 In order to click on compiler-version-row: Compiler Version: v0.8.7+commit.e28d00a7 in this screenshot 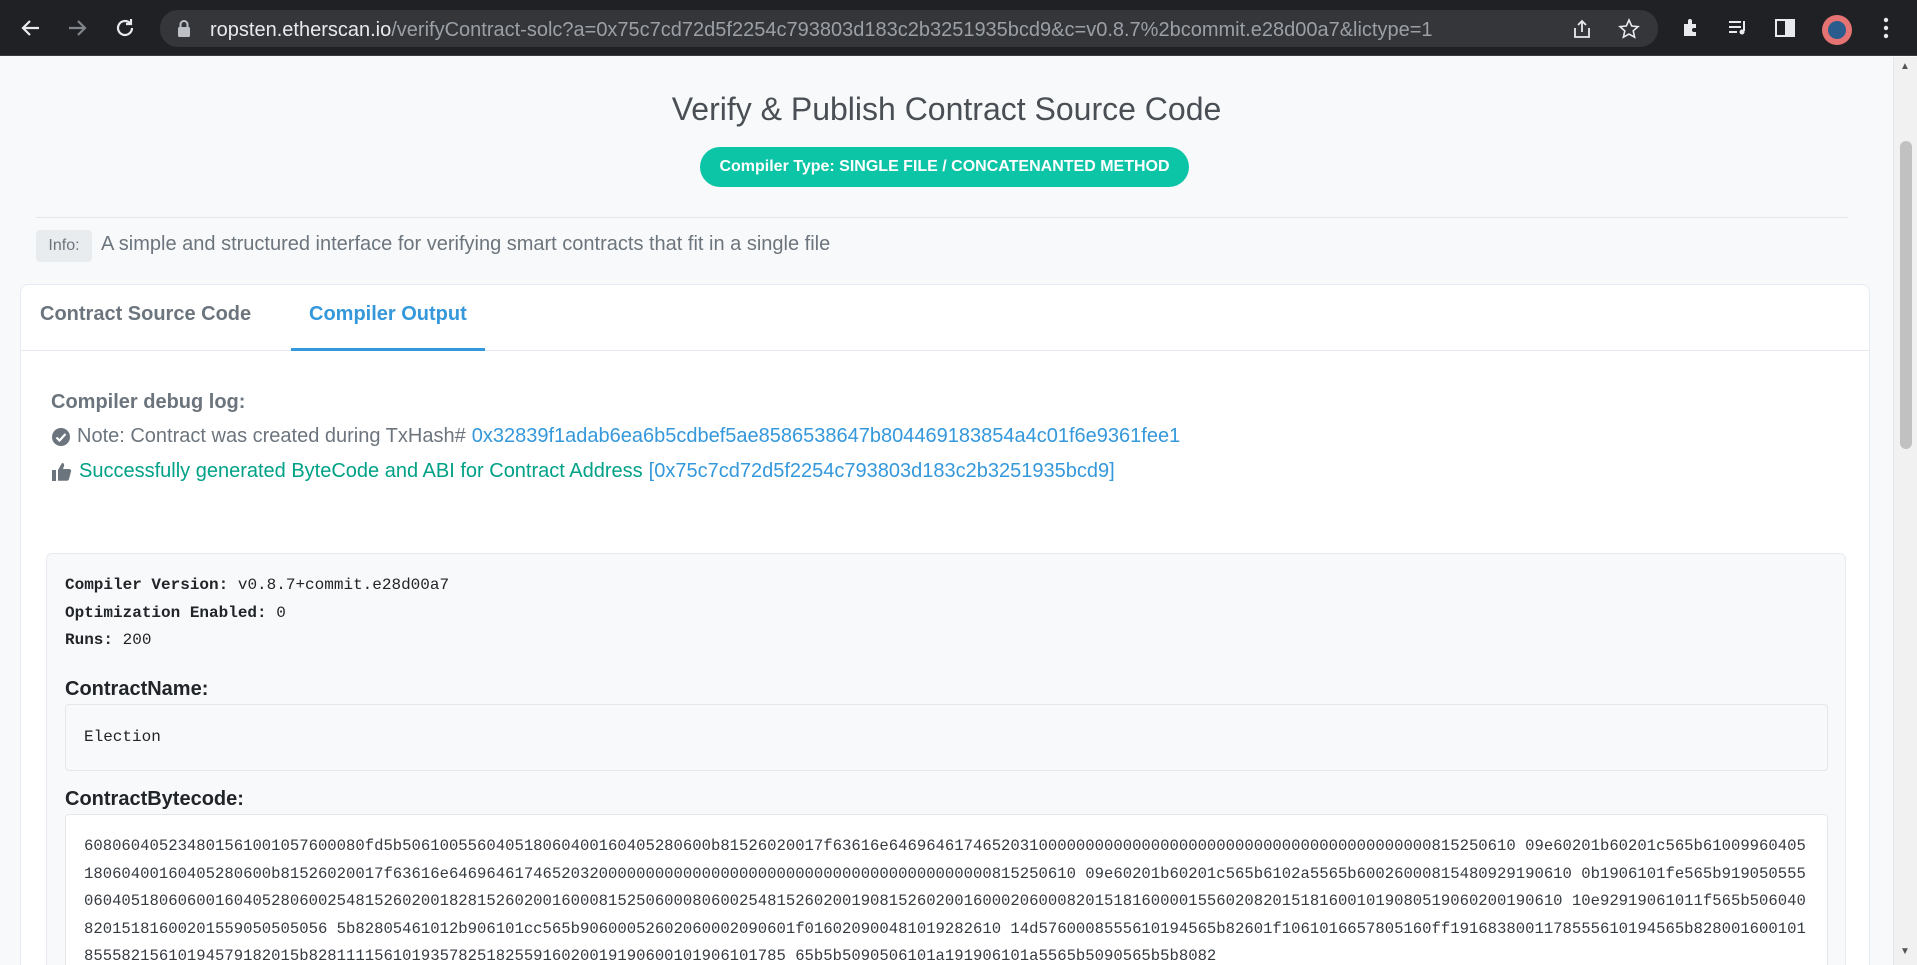, I will do `click(257, 585)`.